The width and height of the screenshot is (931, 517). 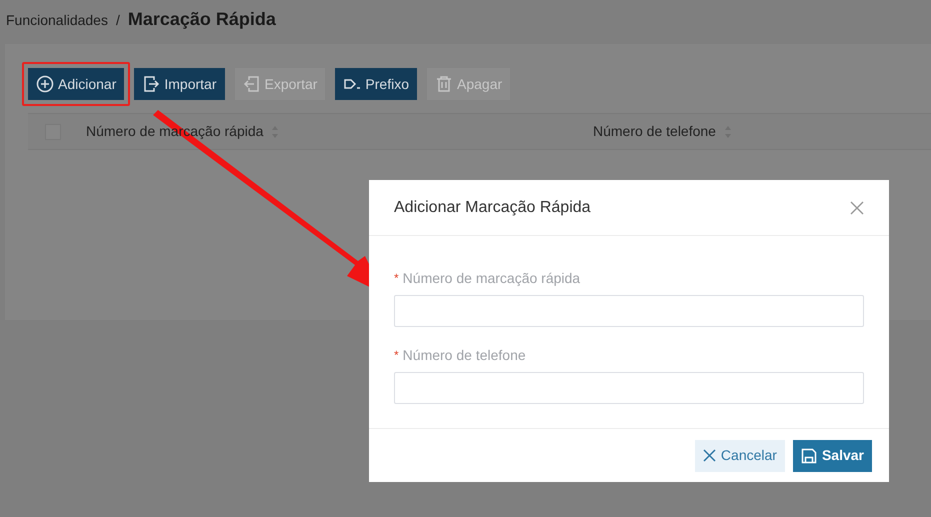 What do you see at coordinates (444, 84) in the screenshot?
I see `trash-icon` at bounding box center [444, 84].